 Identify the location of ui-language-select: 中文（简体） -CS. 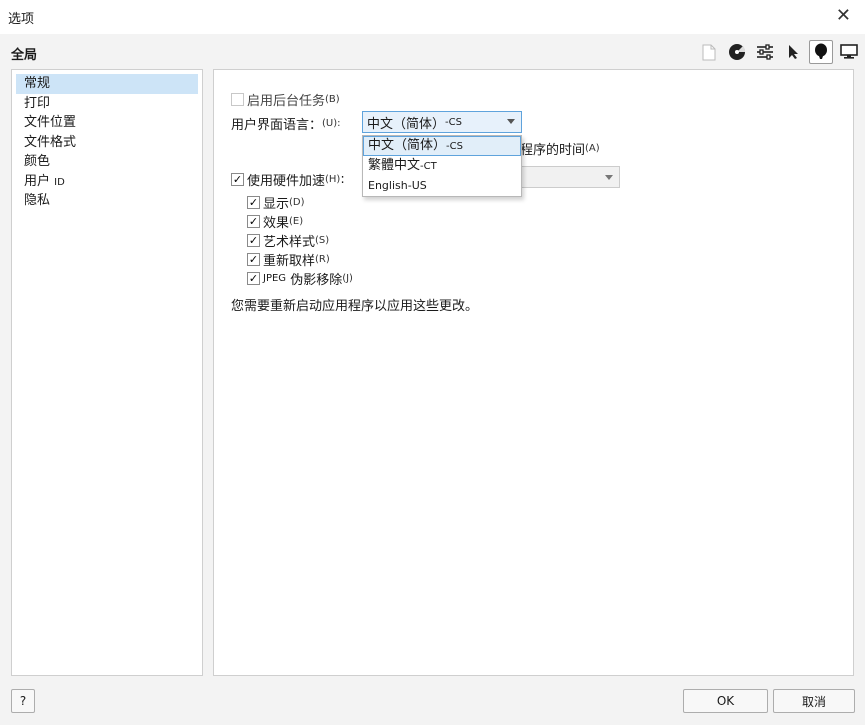
(442, 122).